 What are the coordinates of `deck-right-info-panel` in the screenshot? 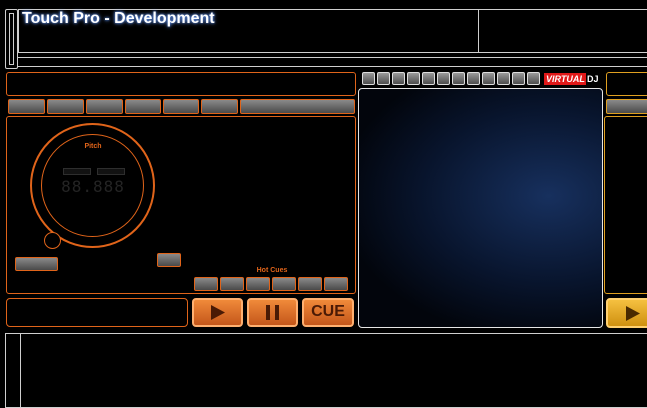 It's located at (626, 84).